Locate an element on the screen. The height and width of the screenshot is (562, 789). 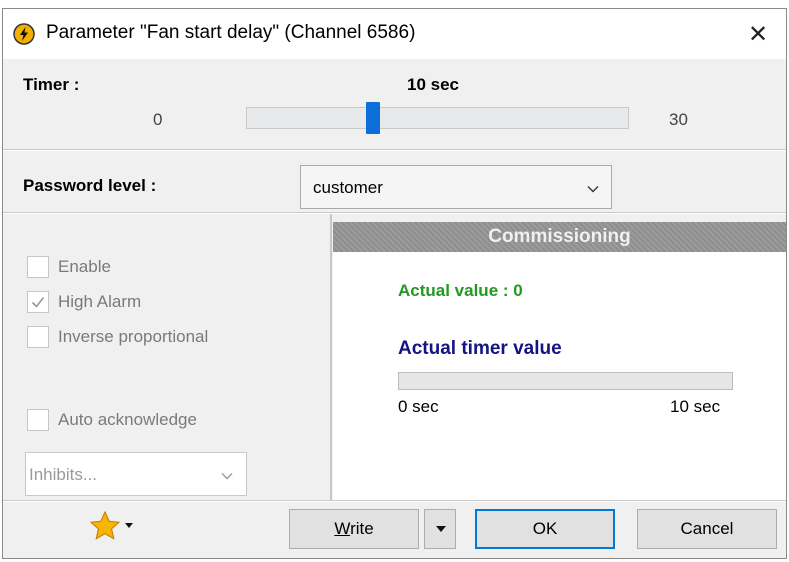
vertical-divider is located at coordinates (331, 357).